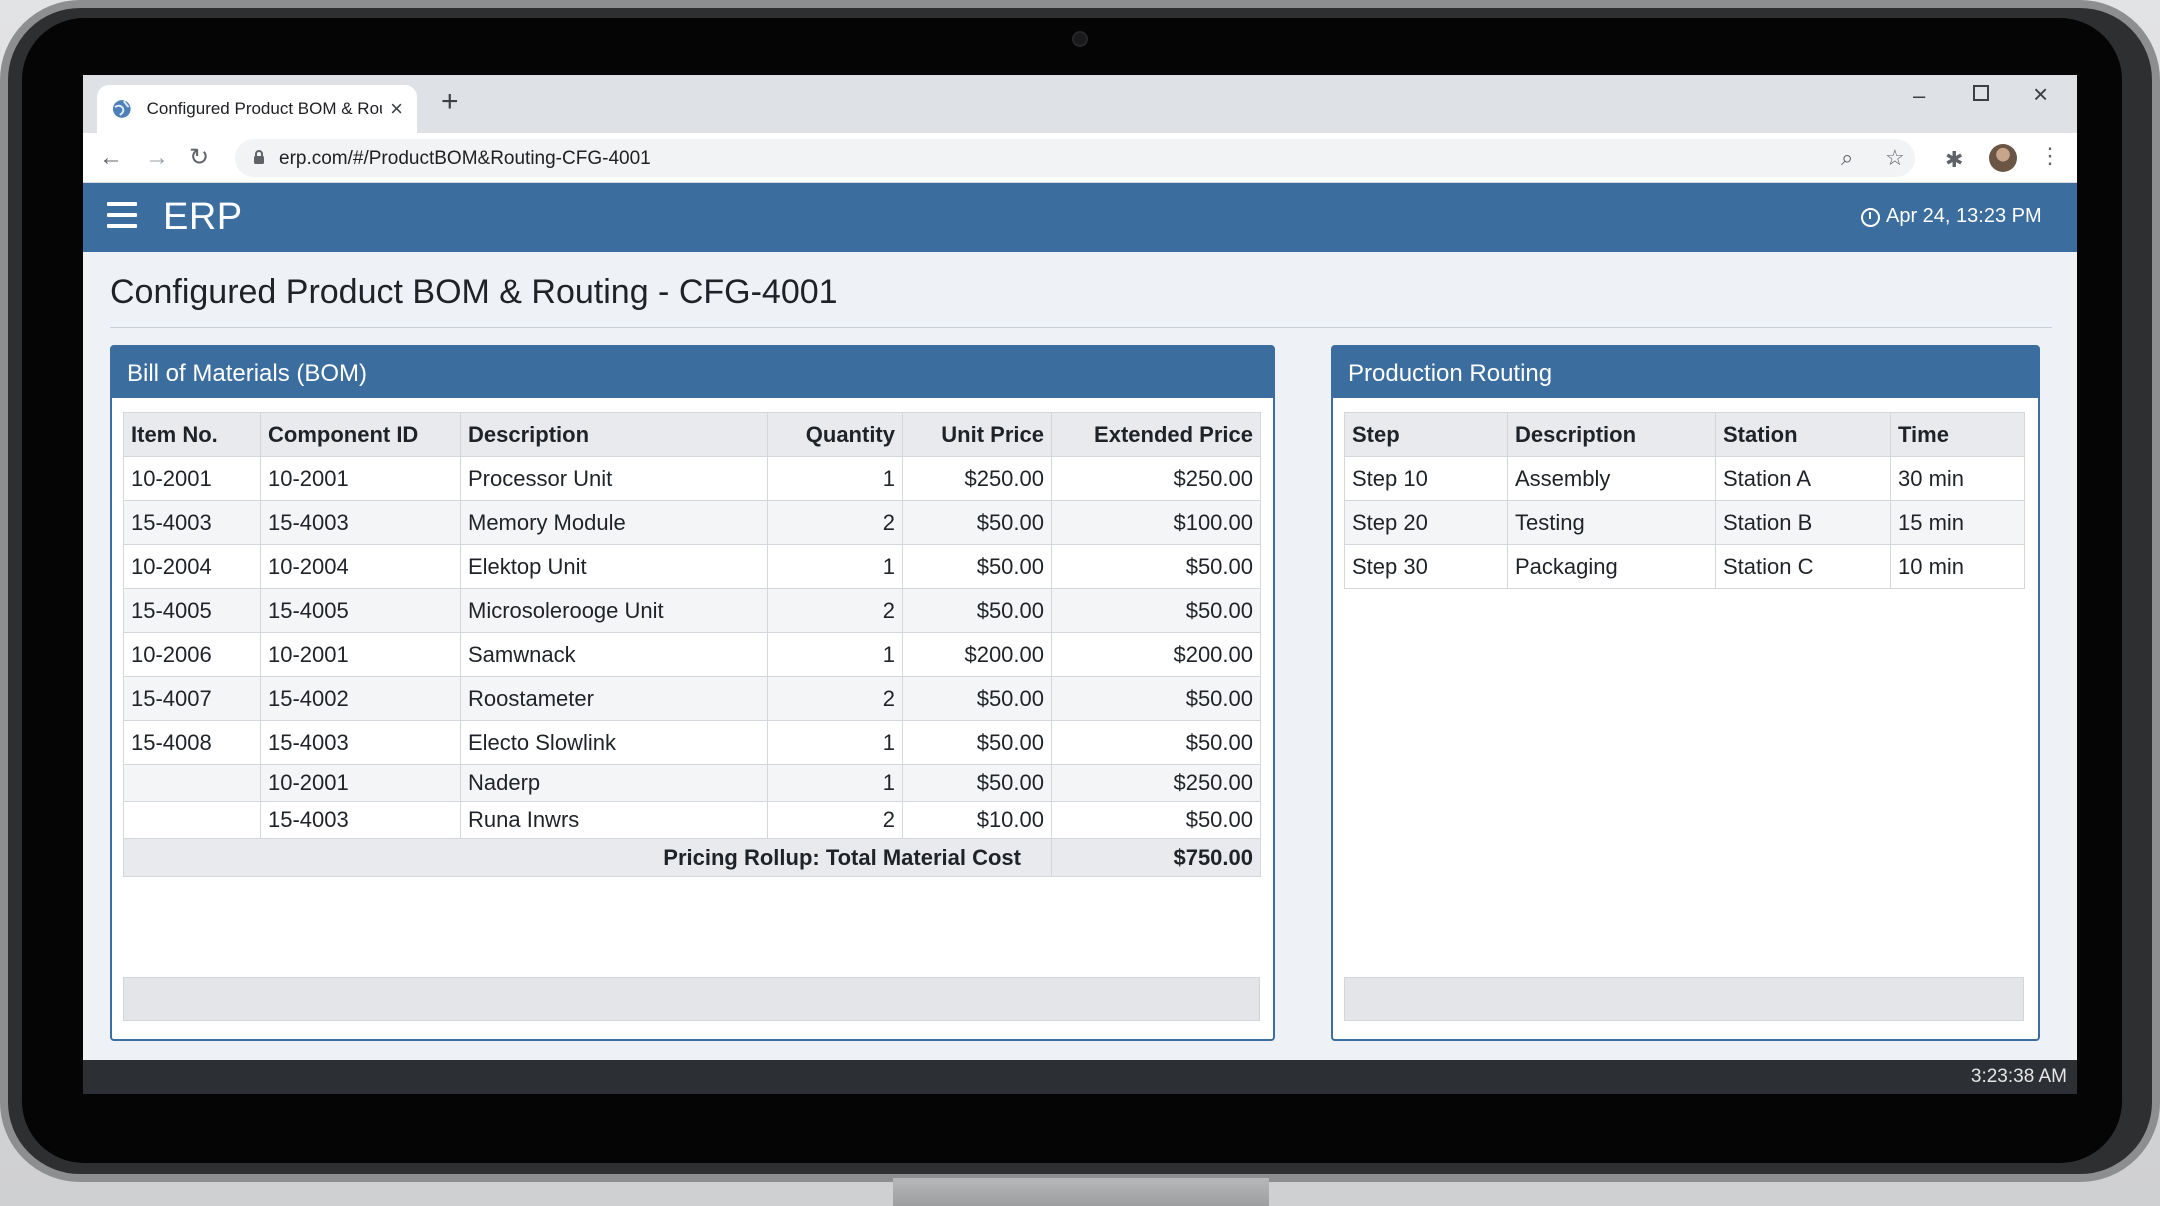 Image resolution: width=2160 pixels, height=1206 pixels. Describe the element at coordinates (199, 158) in the screenshot. I see `reload-icon: ↻` at that location.